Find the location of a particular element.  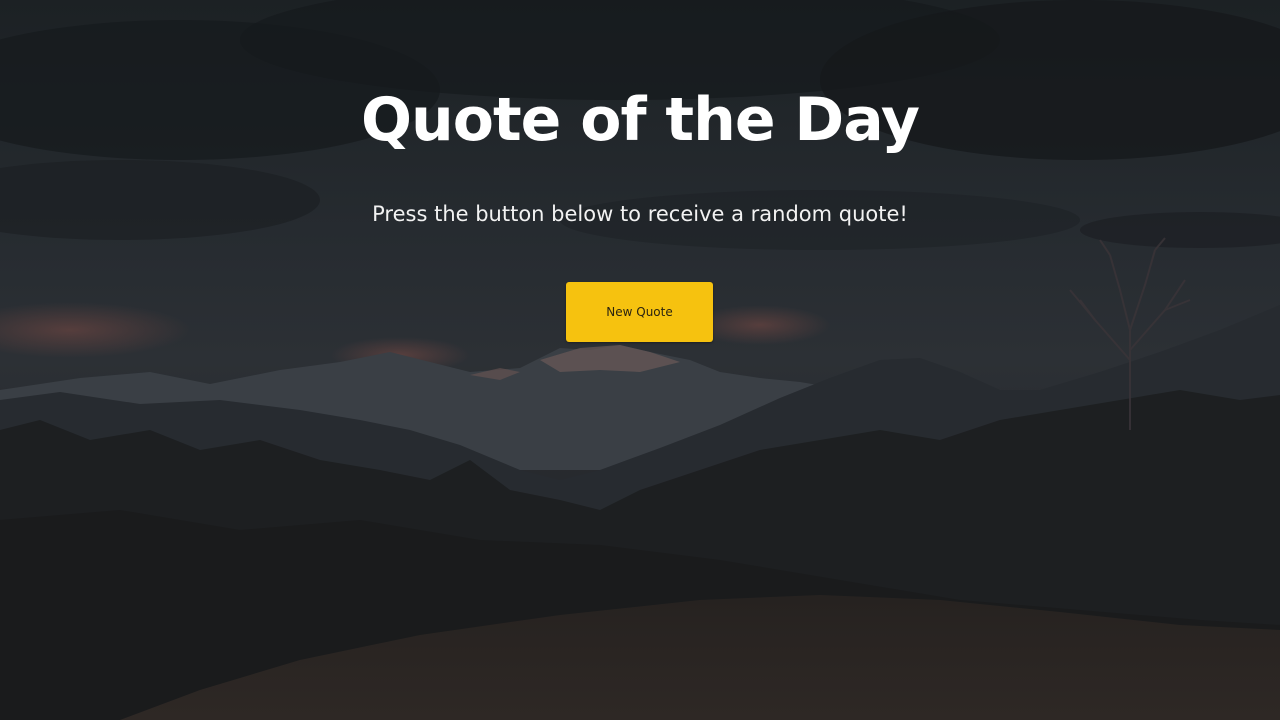

page-title: Quote of the Day is located at coordinates (640, 120).